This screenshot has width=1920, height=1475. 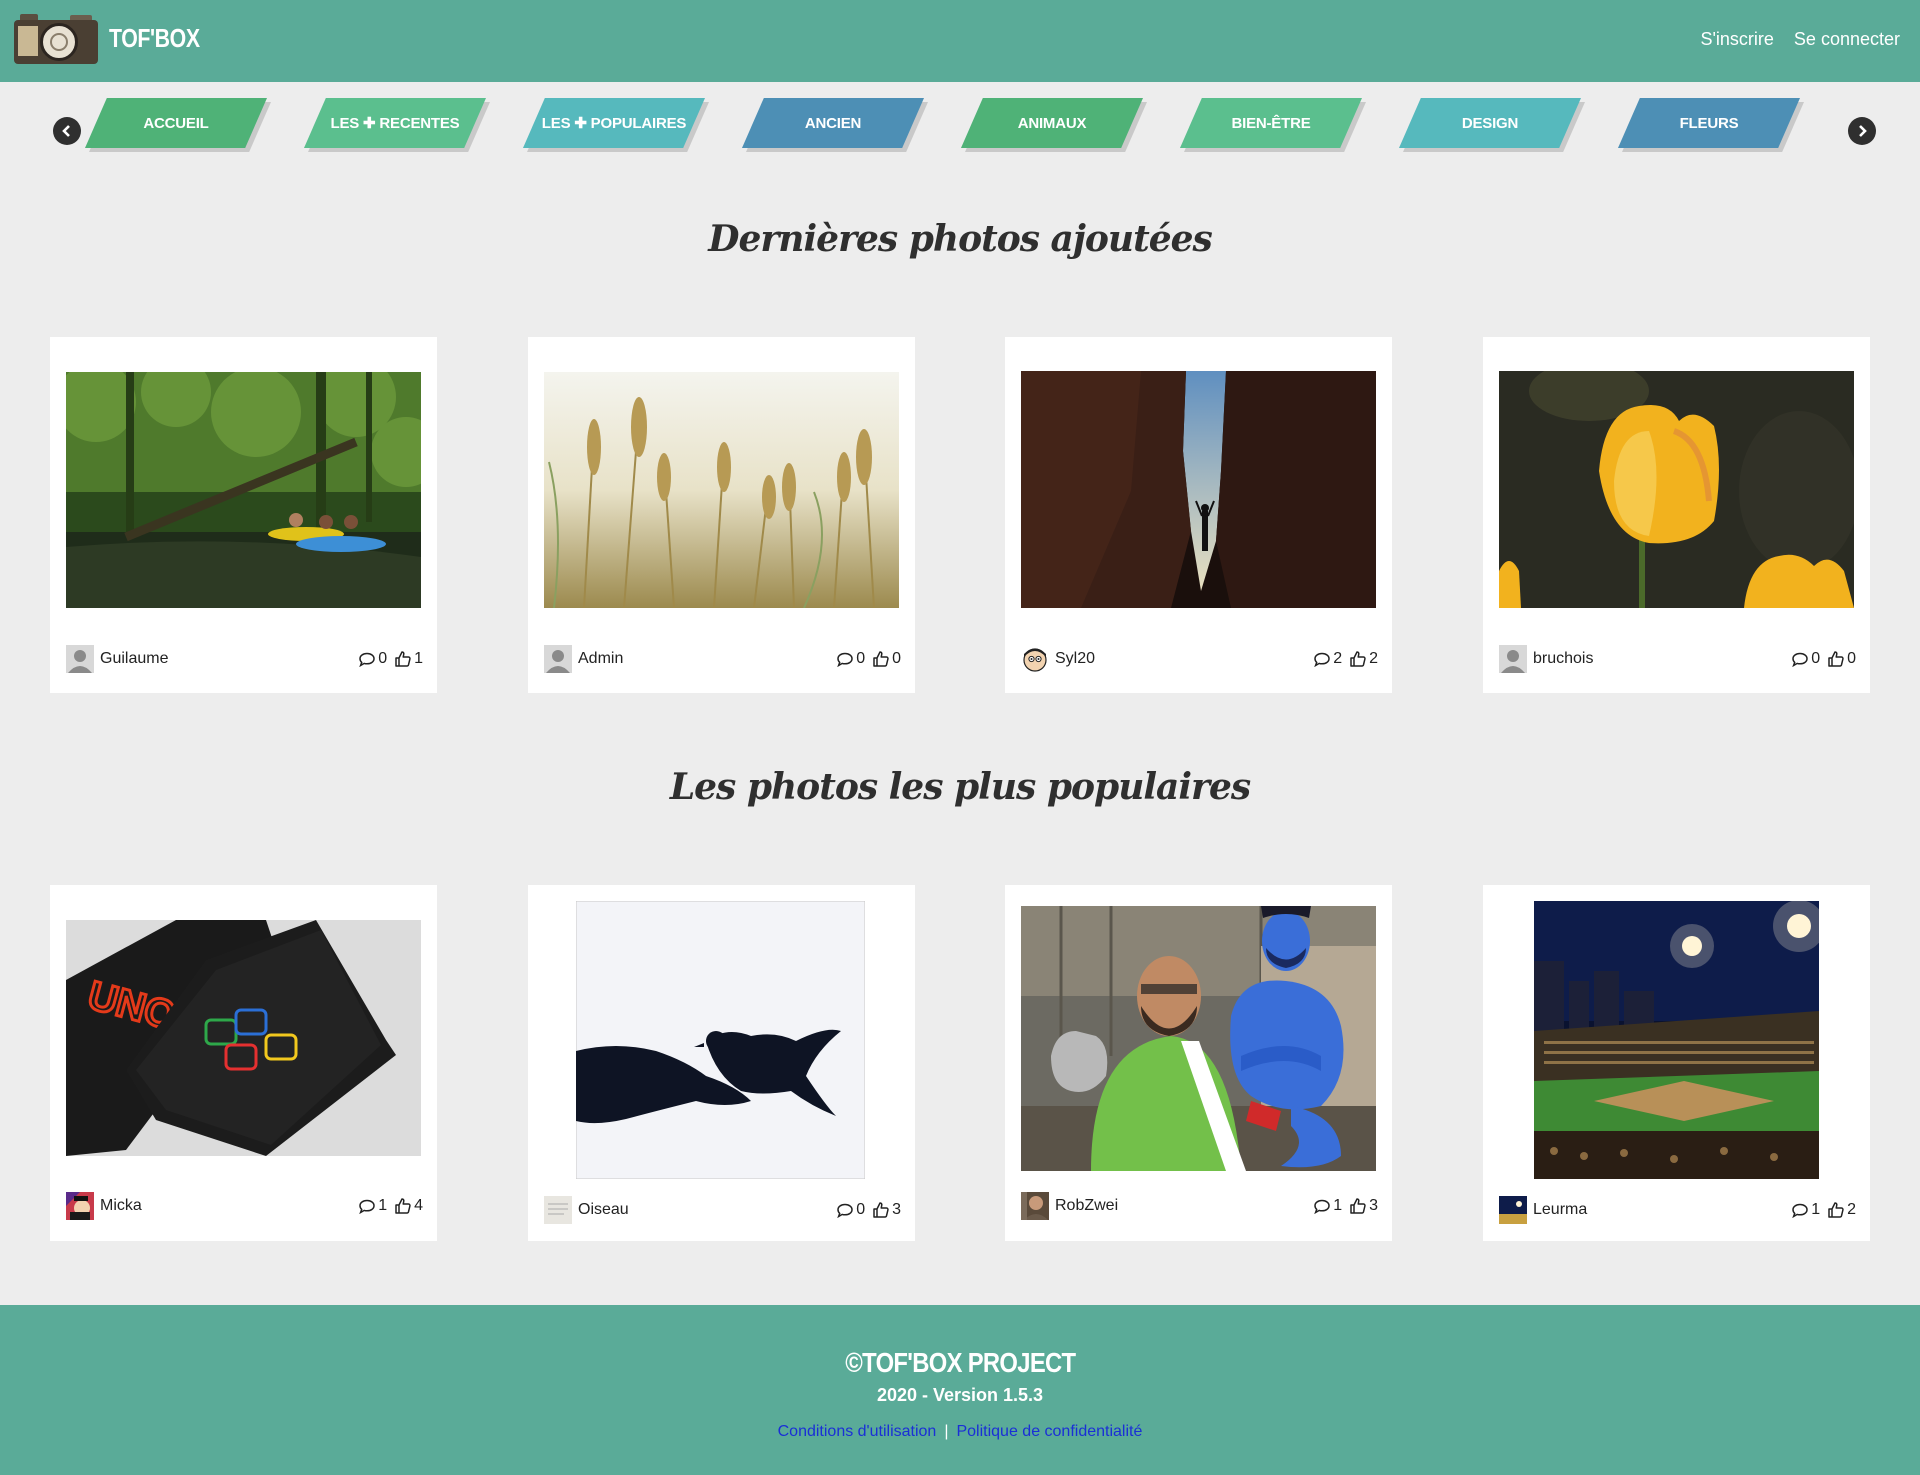 What do you see at coordinates (1198, 1038) in the screenshot?
I see `genie-photo` at bounding box center [1198, 1038].